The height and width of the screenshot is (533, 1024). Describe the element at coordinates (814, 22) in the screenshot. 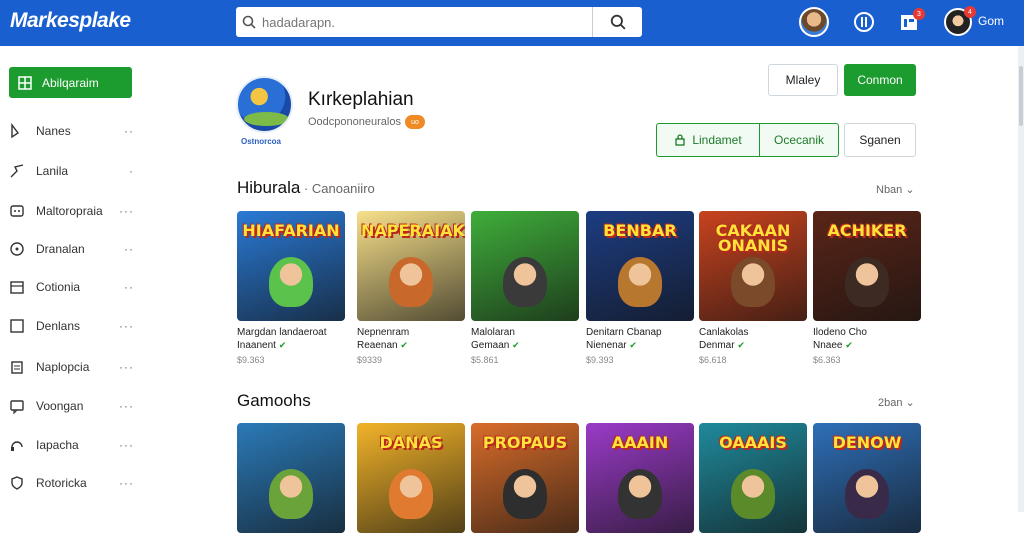

I see `profile-avatar` at that location.